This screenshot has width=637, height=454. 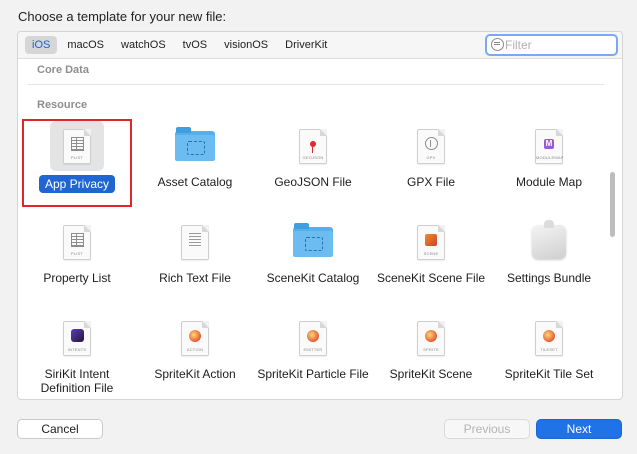 I want to click on filter-field, so click(x=551, y=45).